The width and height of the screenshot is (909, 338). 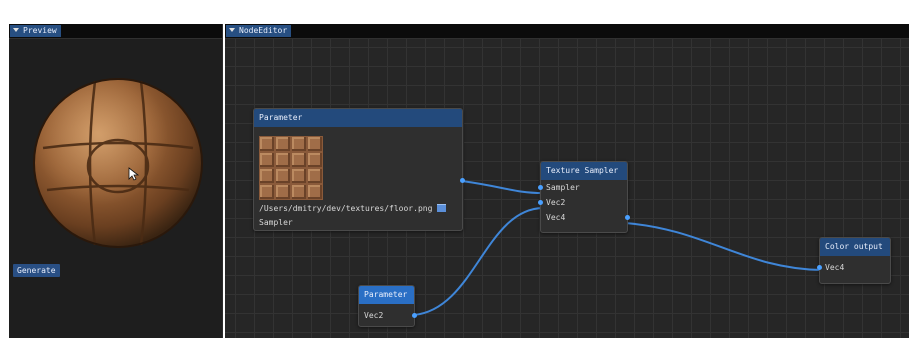 What do you see at coordinates (388, 315) in the screenshot?
I see `parameter-vec2-output-row: Vec2` at bounding box center [388, 315].